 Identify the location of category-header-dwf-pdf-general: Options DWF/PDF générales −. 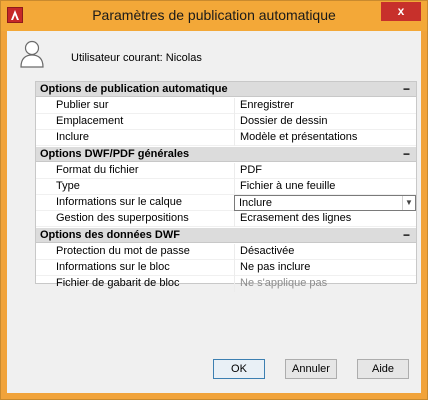
(226, 154).